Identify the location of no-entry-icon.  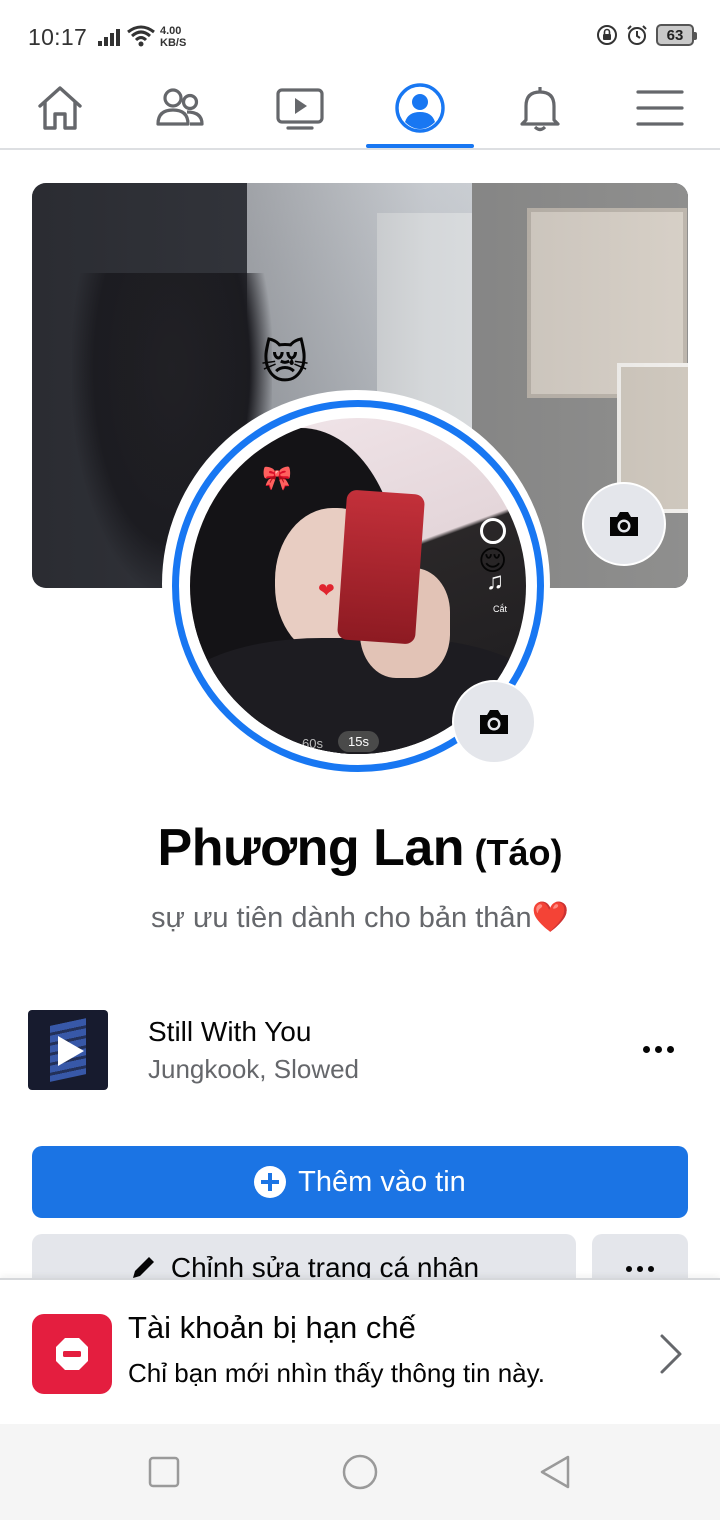
(72, 1354).